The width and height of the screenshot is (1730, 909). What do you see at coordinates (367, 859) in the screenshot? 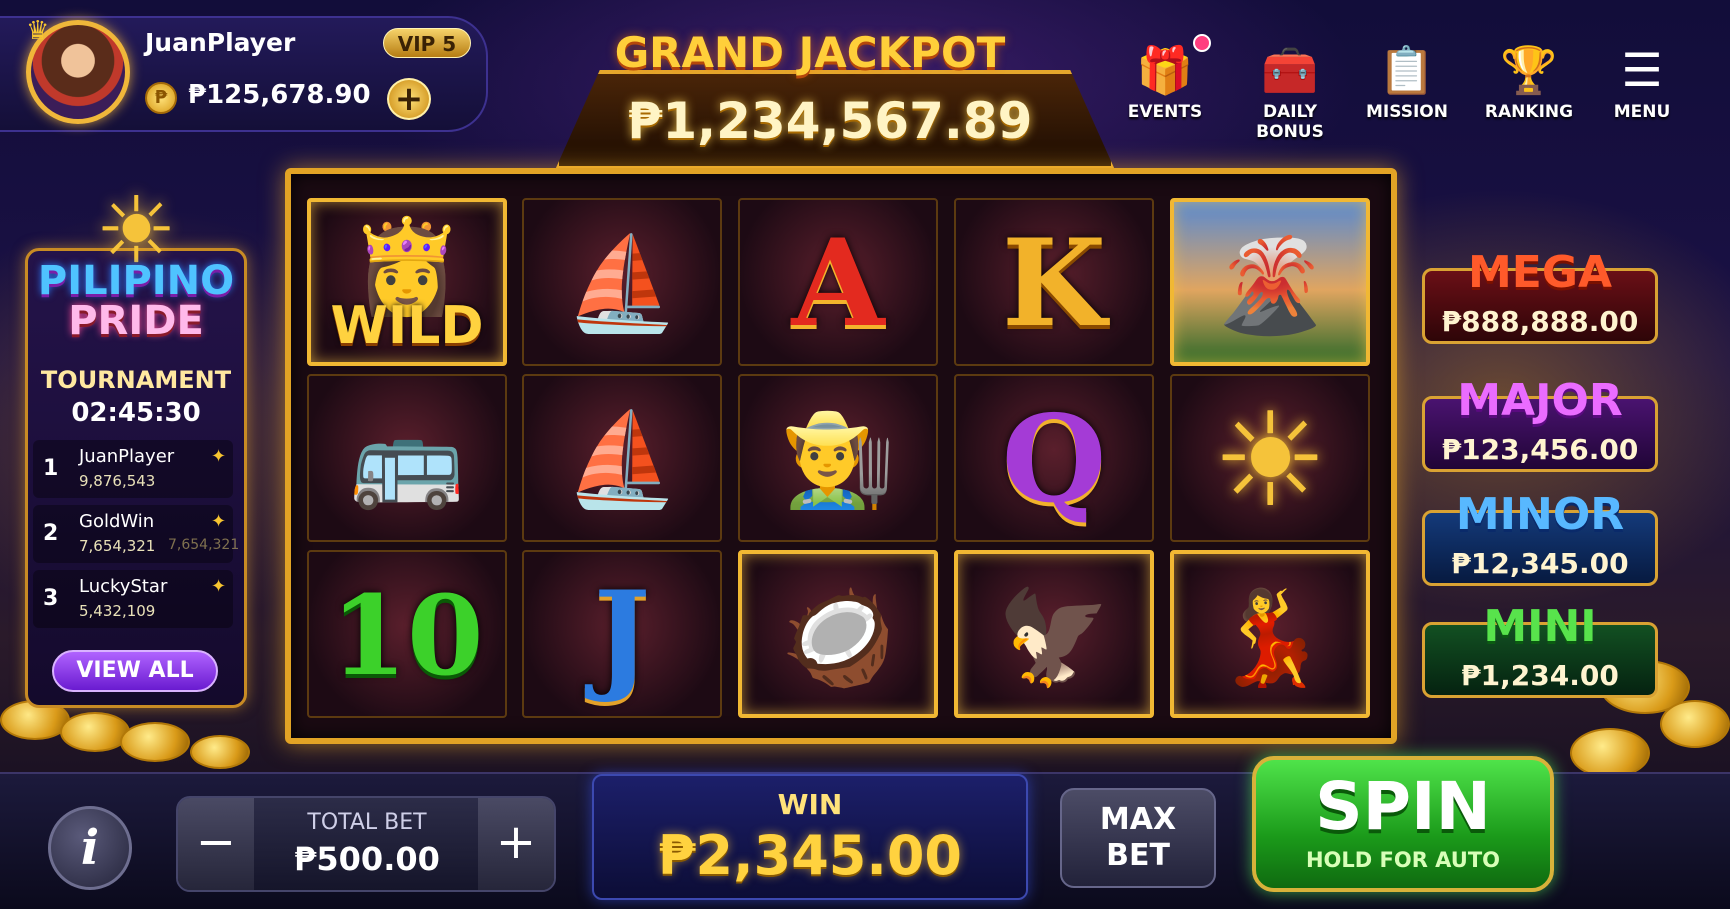
I see `total-bet-value: ₱500.00` at bounding box center [367, 859].